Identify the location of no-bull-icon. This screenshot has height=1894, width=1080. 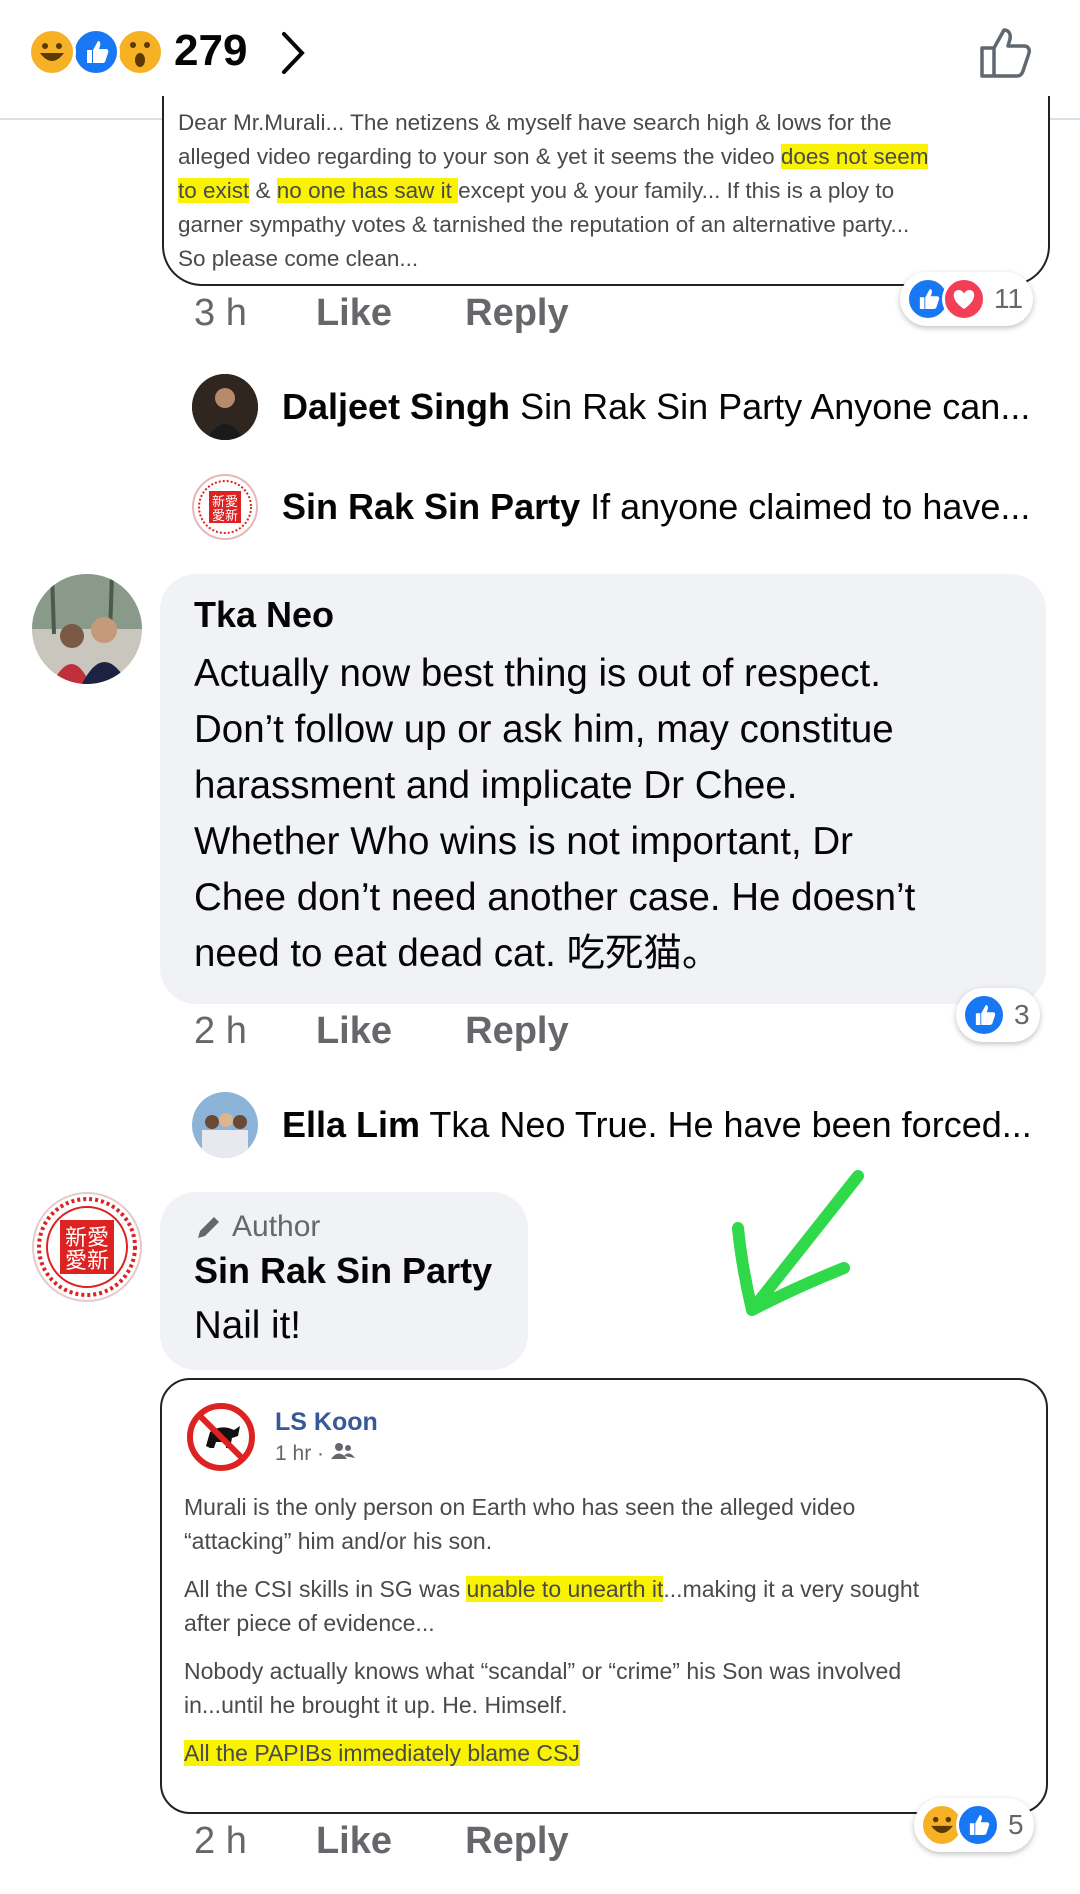
(221, 1437).